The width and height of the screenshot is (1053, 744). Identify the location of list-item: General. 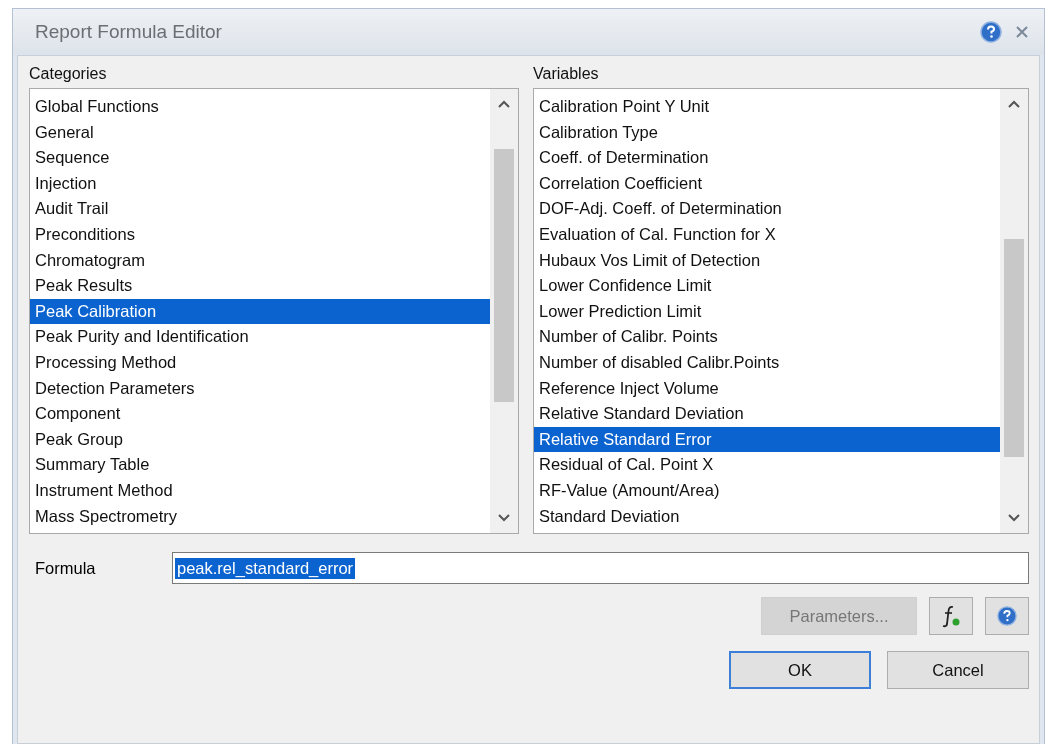
(260, 132).